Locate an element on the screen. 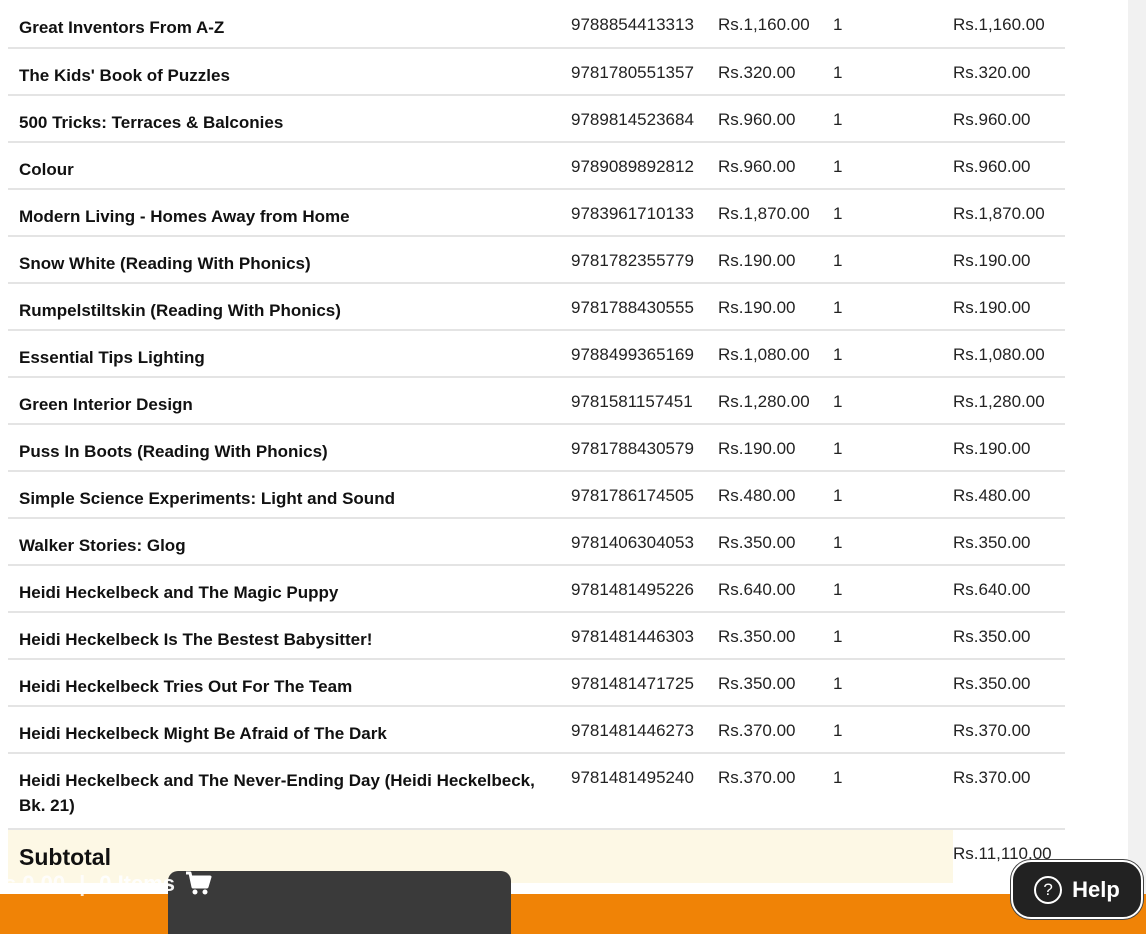 This screenshot has height=934, width=1146. help-button: ? Help is located at coordinates (1077, 889).